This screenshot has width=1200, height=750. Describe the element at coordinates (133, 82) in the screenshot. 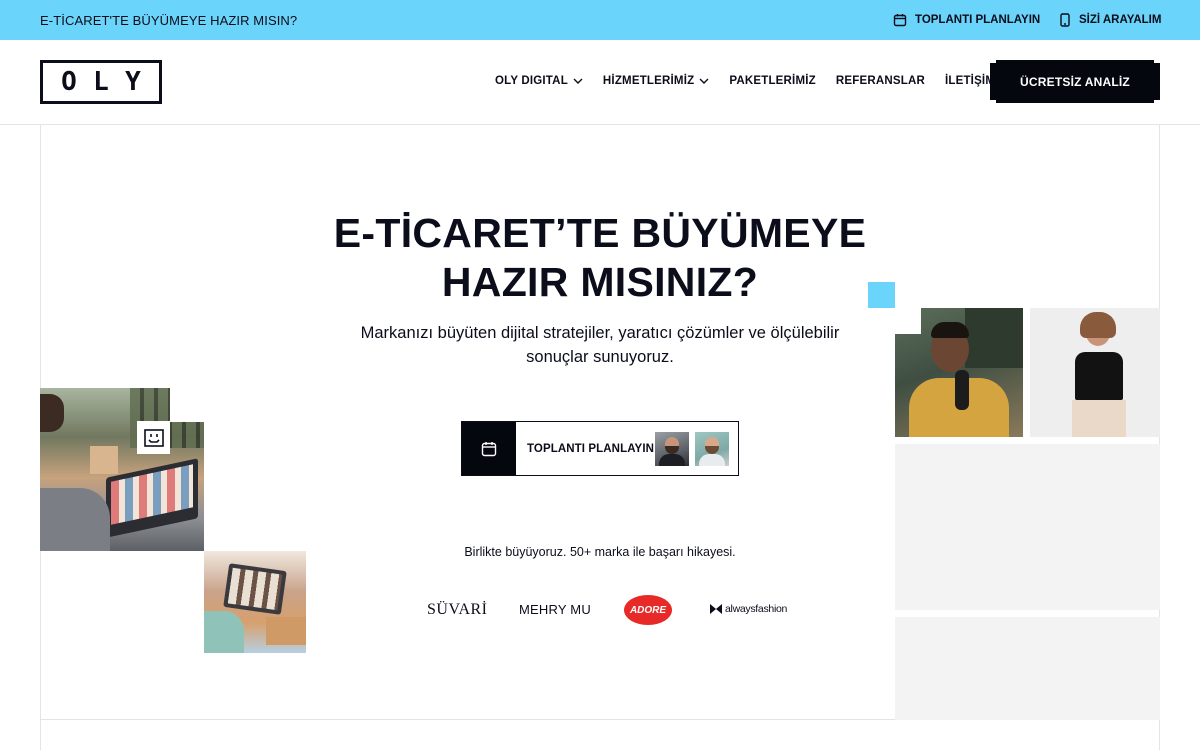

I see `logo-letter-y: Y` at that location.